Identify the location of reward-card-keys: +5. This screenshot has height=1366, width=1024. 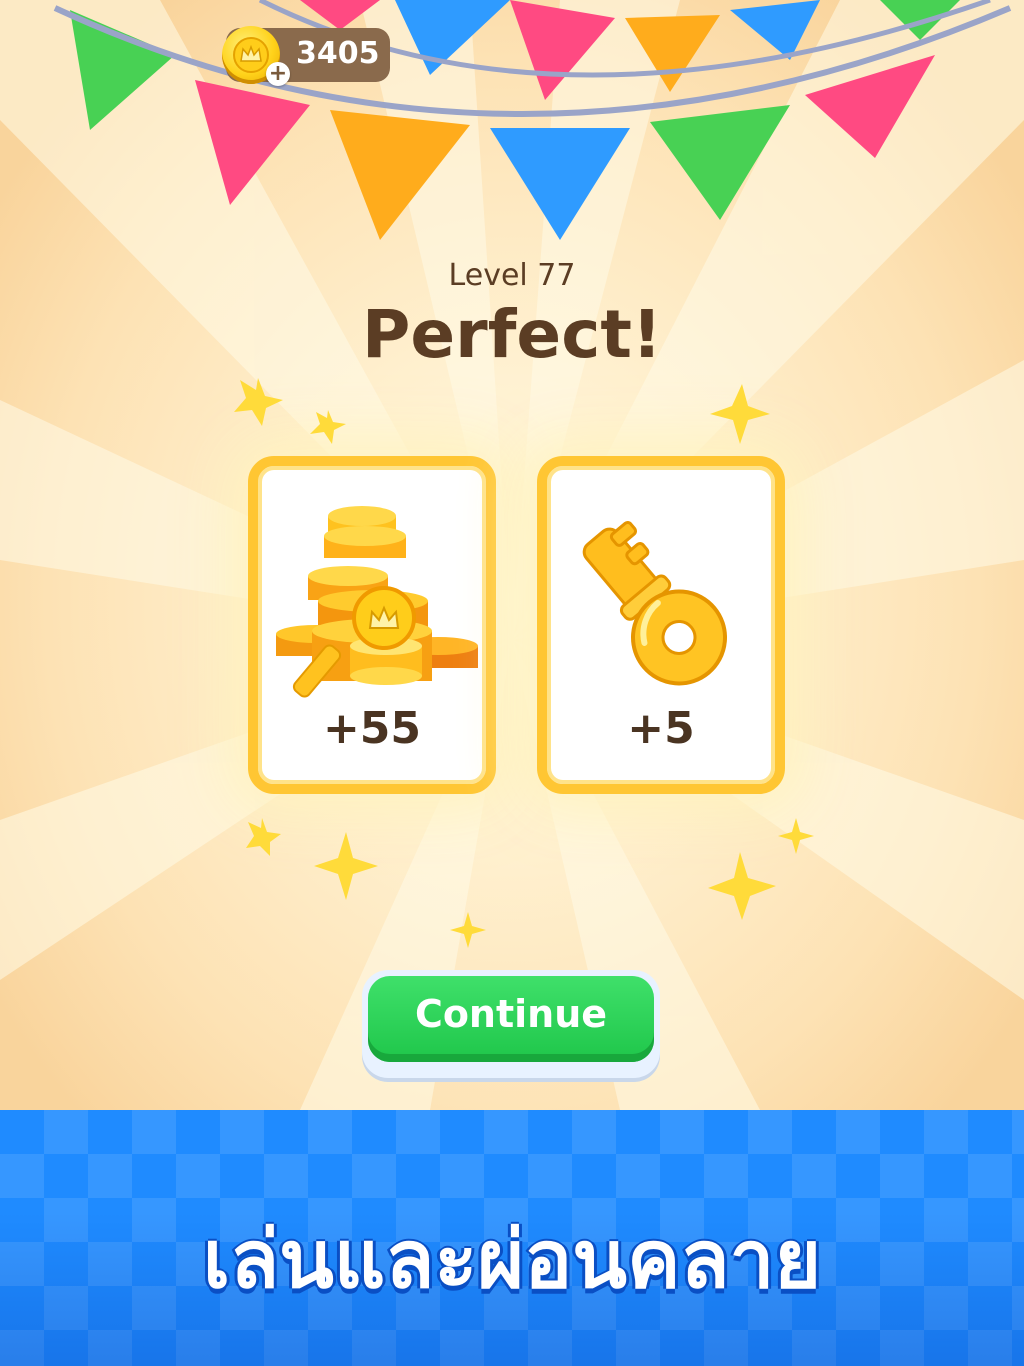
(661, 625).